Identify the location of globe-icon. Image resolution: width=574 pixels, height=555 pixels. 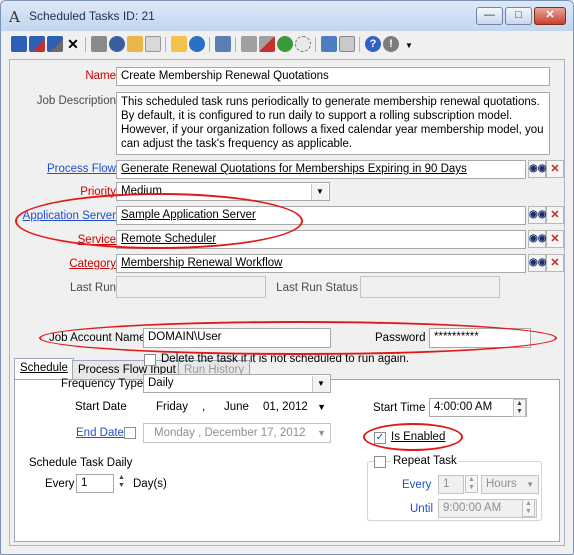
(285, 44).